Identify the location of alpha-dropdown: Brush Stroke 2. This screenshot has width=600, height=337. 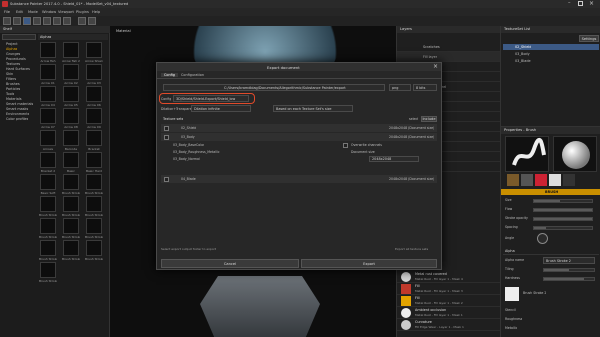
(569, 260).